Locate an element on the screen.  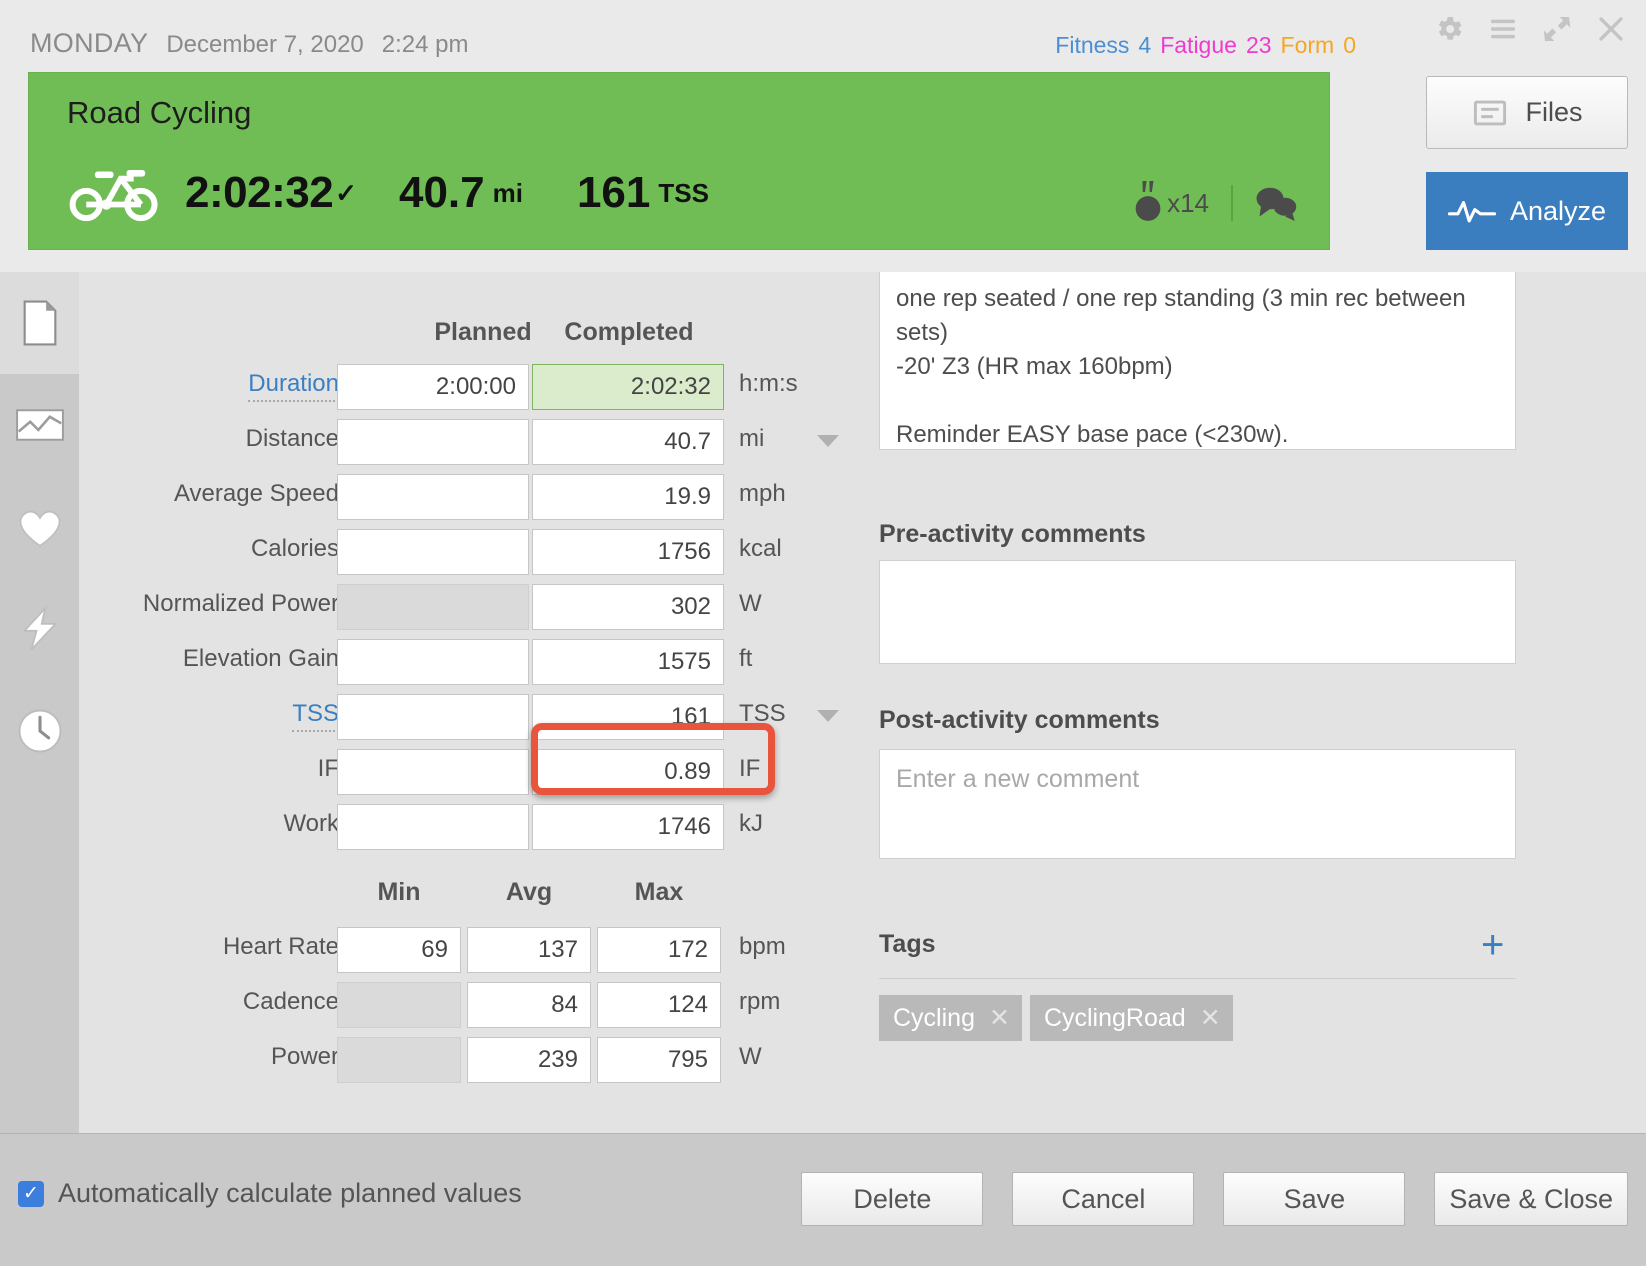
save-and-close-button: Save & Close is located at coordinates (1531, 1199).